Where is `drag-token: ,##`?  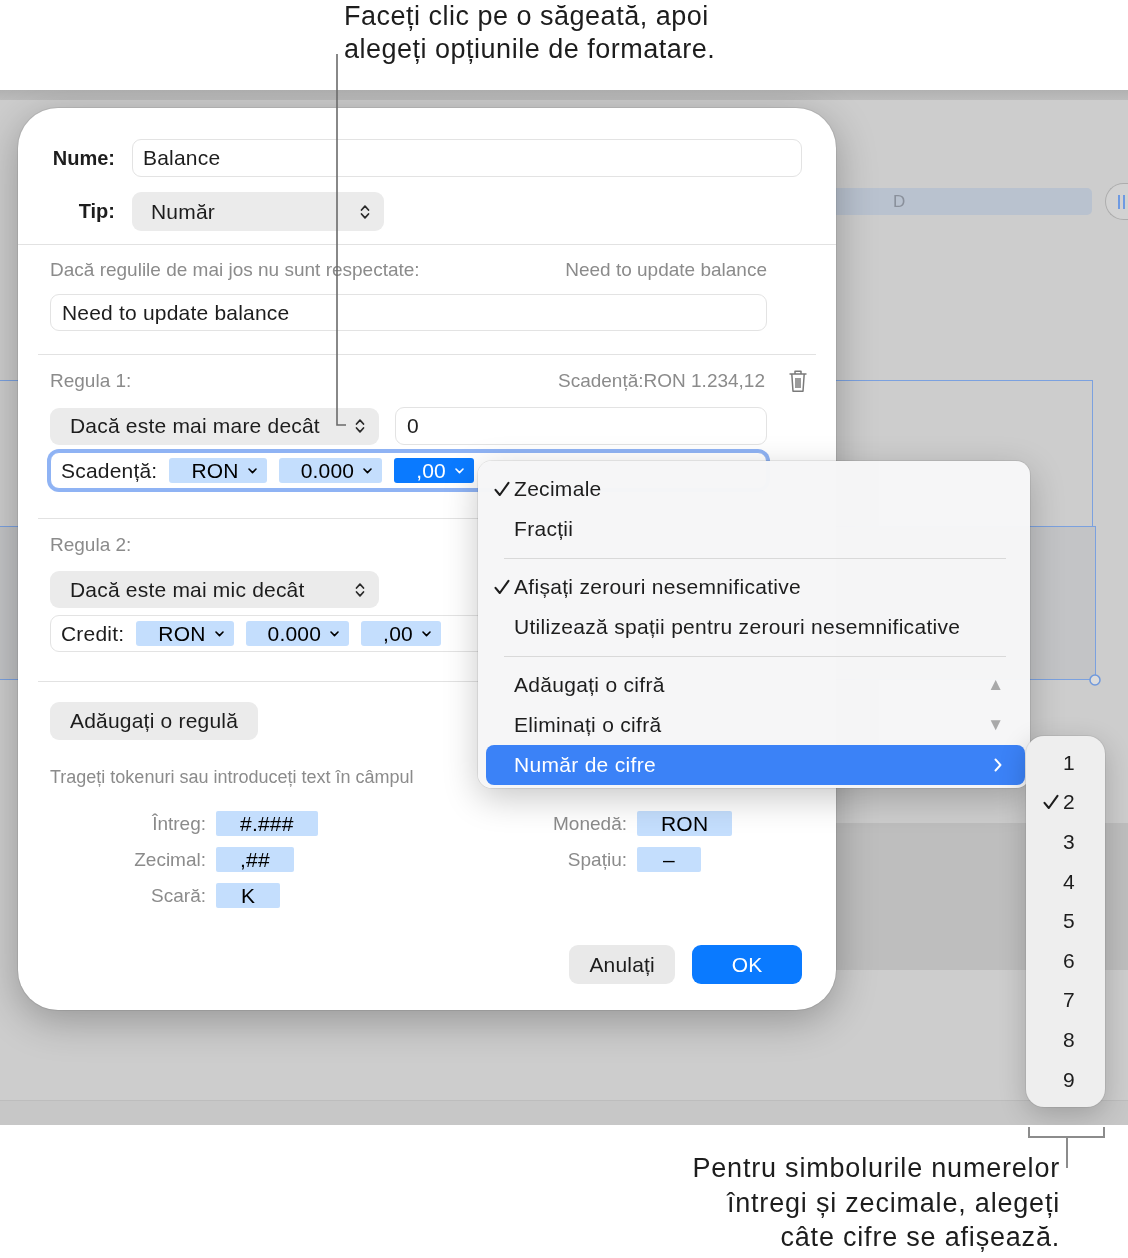
drag-token: ,## is located at coordinates (255, 859).